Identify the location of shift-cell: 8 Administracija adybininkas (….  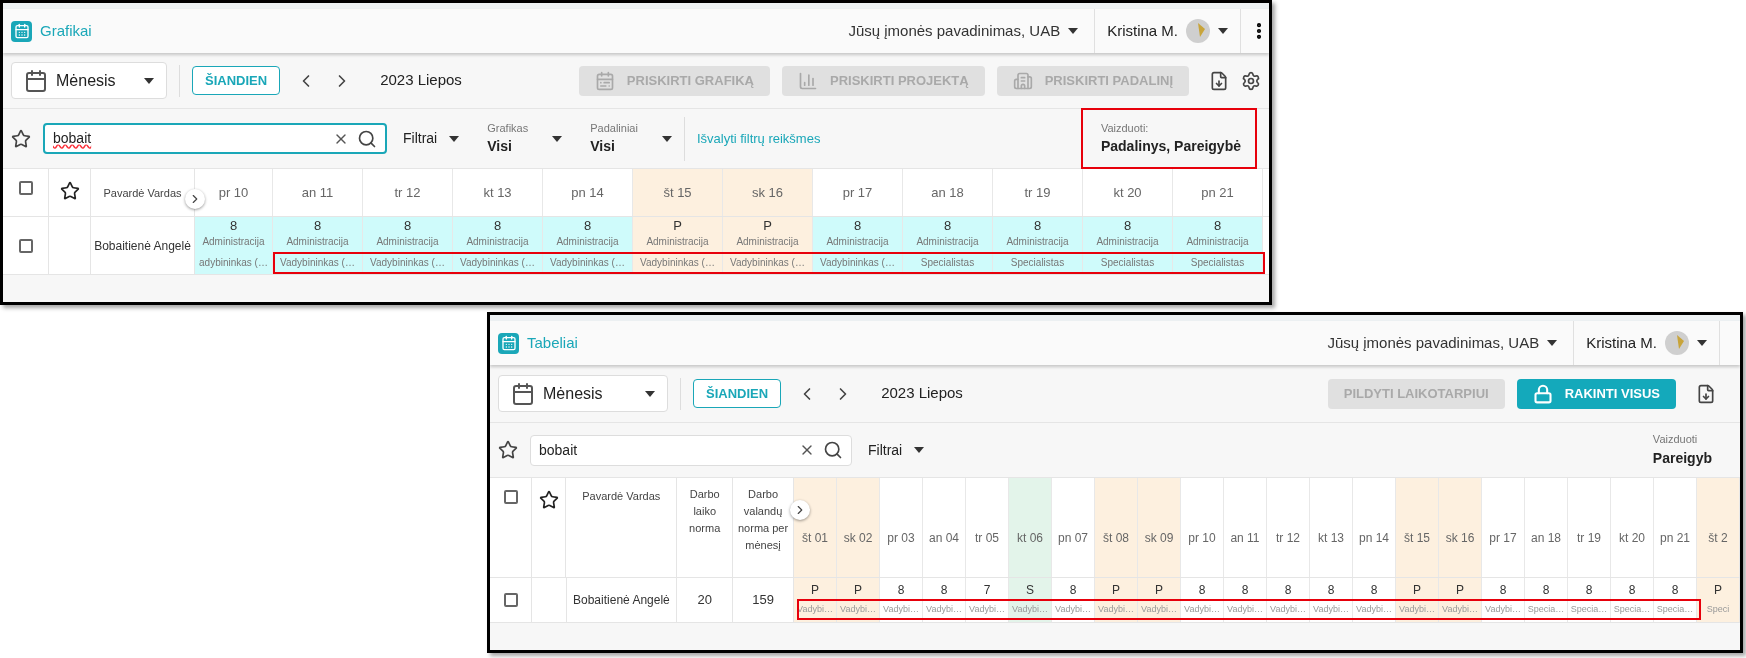
(234, 245).